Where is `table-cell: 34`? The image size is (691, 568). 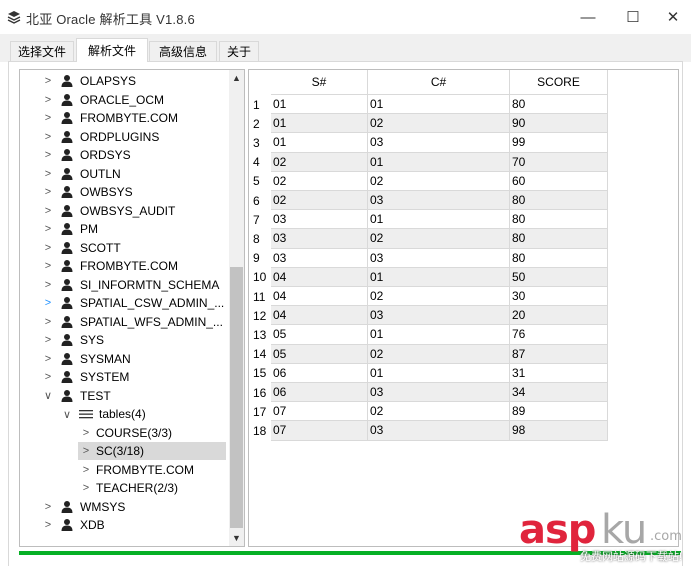 table-cell: 34 is located at coordinates (559, 393).